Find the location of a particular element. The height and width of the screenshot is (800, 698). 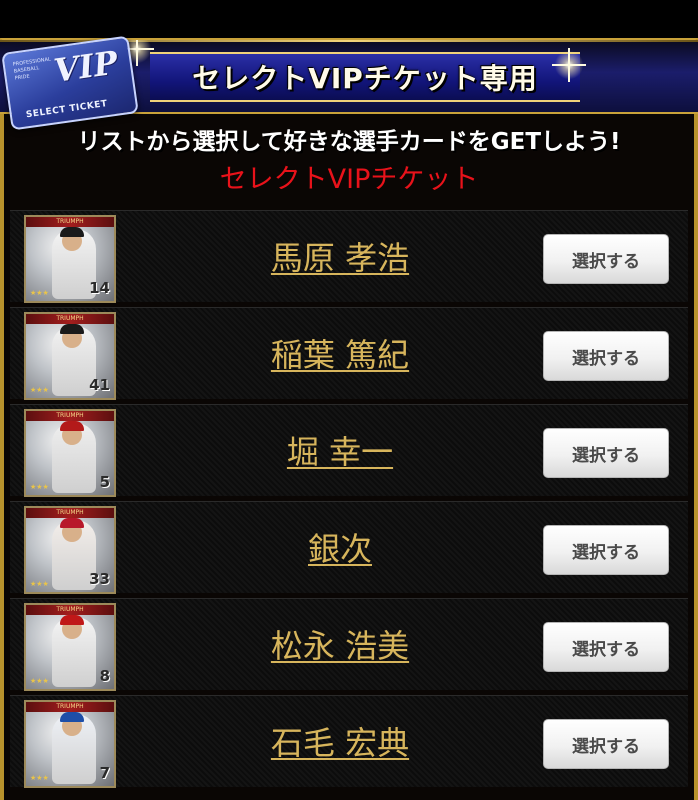

uniform-number: 7 is located at coordinates (104, 773).